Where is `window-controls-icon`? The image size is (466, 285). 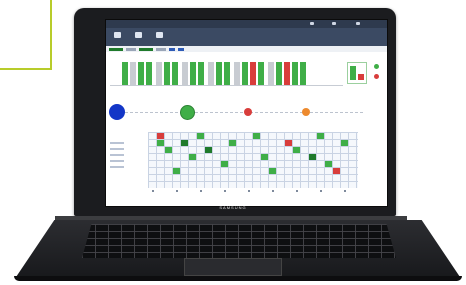 window-controls-icon is located at coordinates (358, 23).